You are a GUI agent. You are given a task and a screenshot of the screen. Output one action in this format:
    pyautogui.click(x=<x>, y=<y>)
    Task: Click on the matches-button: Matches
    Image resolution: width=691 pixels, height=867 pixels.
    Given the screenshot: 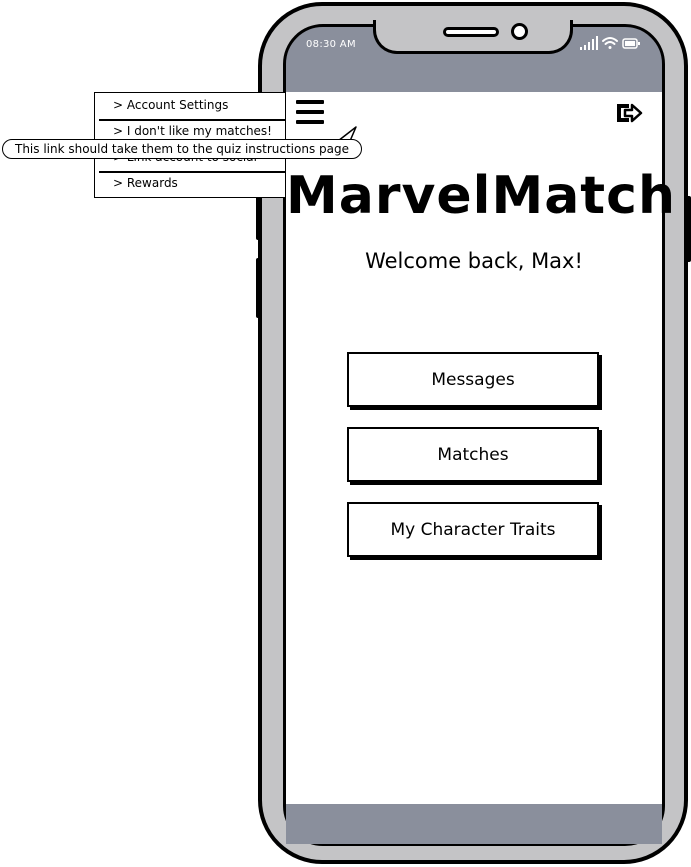 What is the action you would take?
    pyautogui.click(x=473, y=454)
    